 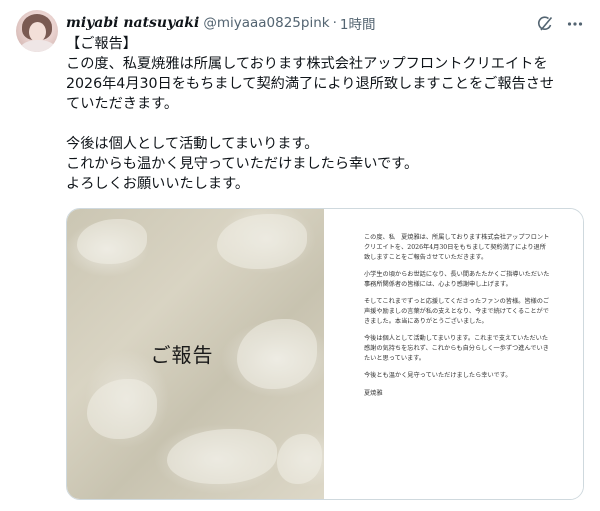 I want to click on image-title: ご報告, so click(x=182, y=355).